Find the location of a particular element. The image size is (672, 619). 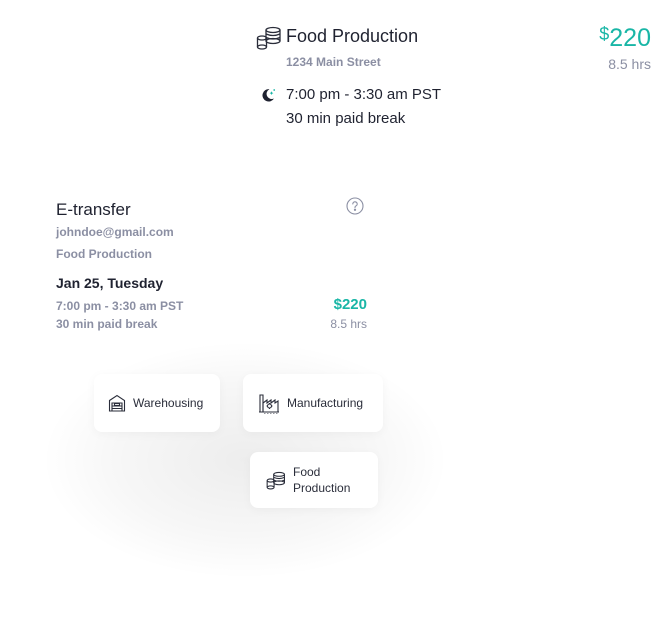

factory-icon is located at coordinates (269, 404).